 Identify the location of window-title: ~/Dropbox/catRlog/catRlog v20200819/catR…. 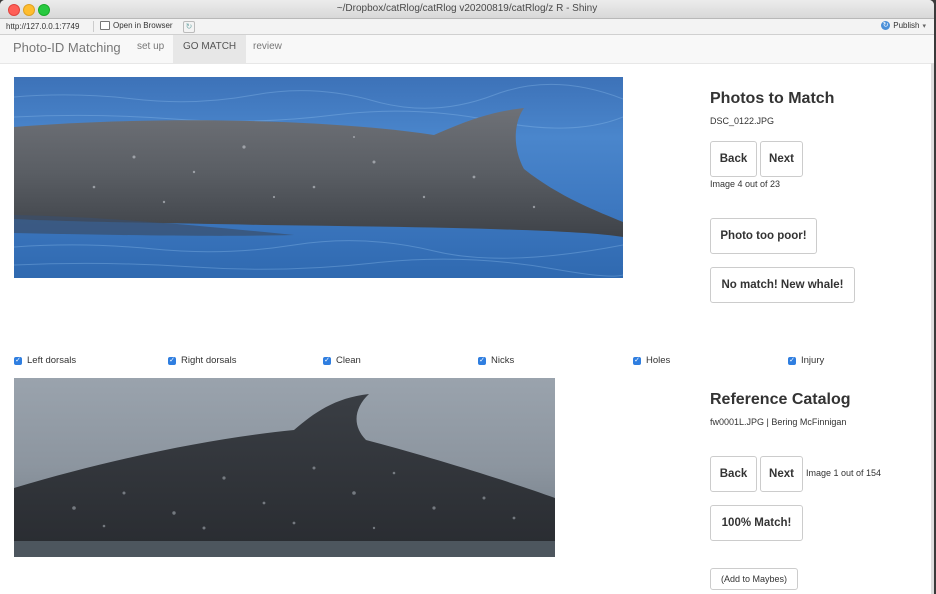
(467, 8).